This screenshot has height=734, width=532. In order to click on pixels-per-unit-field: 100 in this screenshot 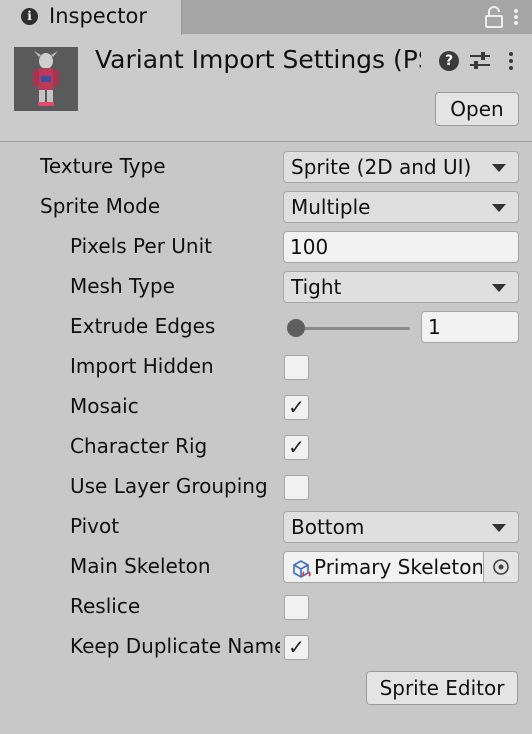, I will do `click(401, 247)`.